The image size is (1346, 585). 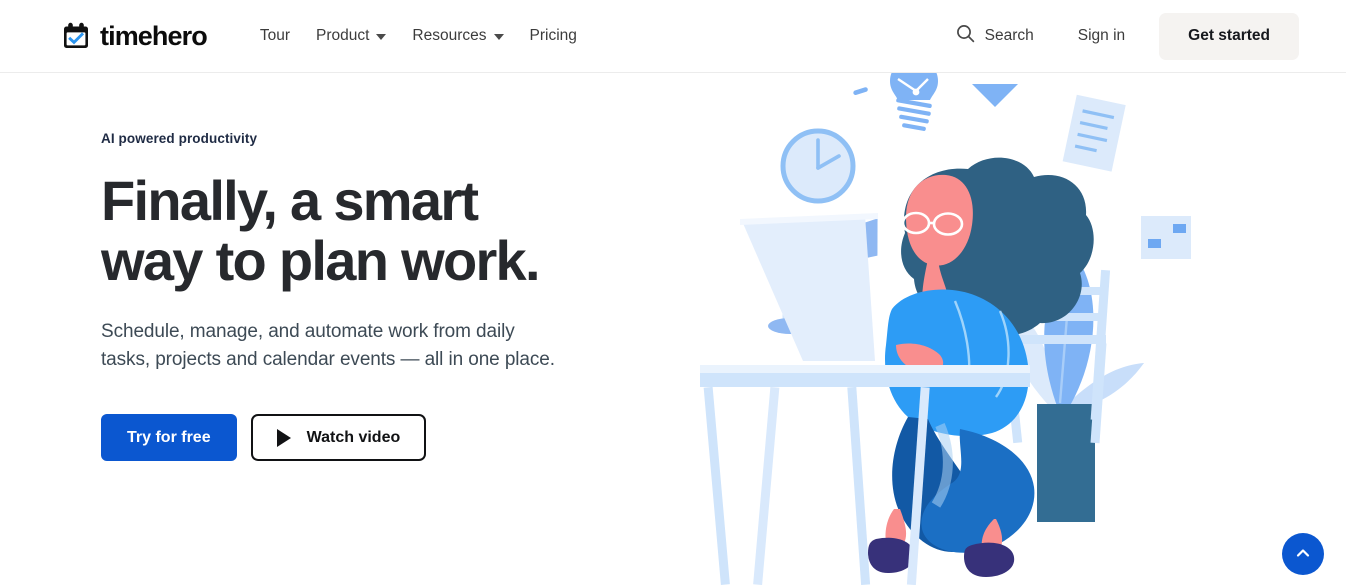 I want to click on main-nav: Tour Product Resources Pricing, so click(x=425, y=36).